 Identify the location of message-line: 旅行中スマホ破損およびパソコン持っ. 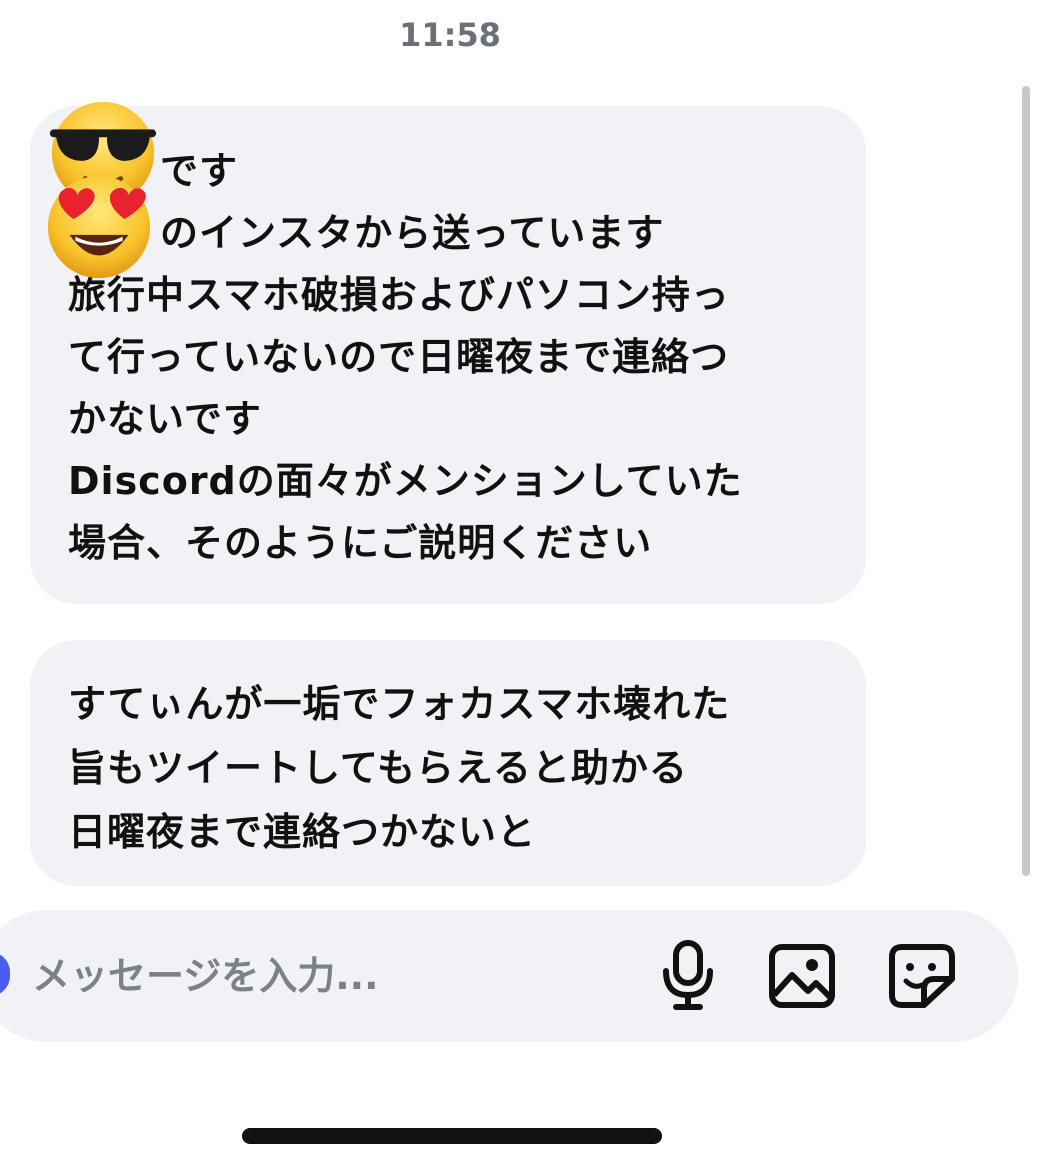
(399, 295).